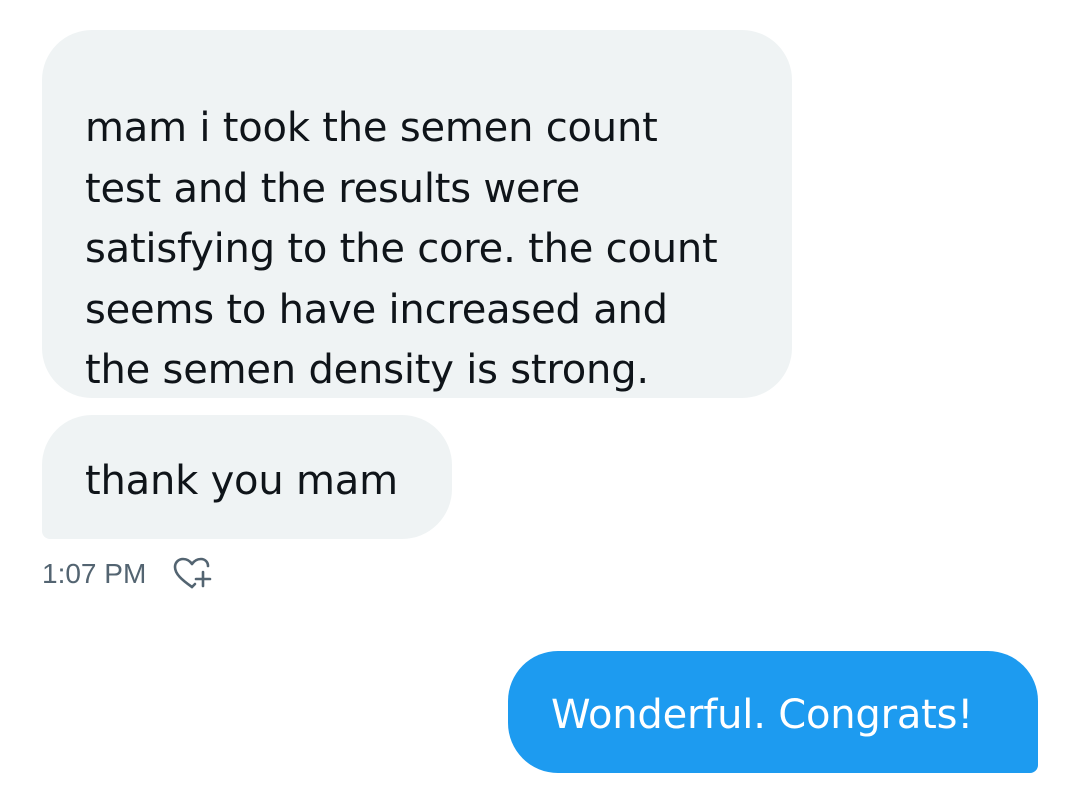 This screenshot has height=794, width=1080. I want to click on message-text-line: mam i took the semen count, so click(371, 128).